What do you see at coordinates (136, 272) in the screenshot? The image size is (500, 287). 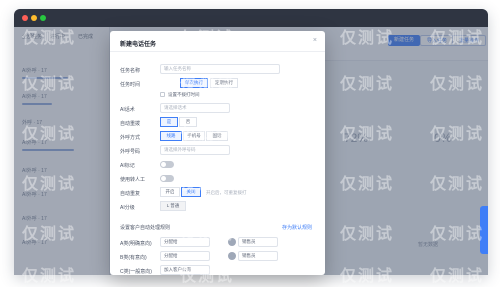 I see `rule-c-label: C类(一般意向)` at bounding box center [136, 272].